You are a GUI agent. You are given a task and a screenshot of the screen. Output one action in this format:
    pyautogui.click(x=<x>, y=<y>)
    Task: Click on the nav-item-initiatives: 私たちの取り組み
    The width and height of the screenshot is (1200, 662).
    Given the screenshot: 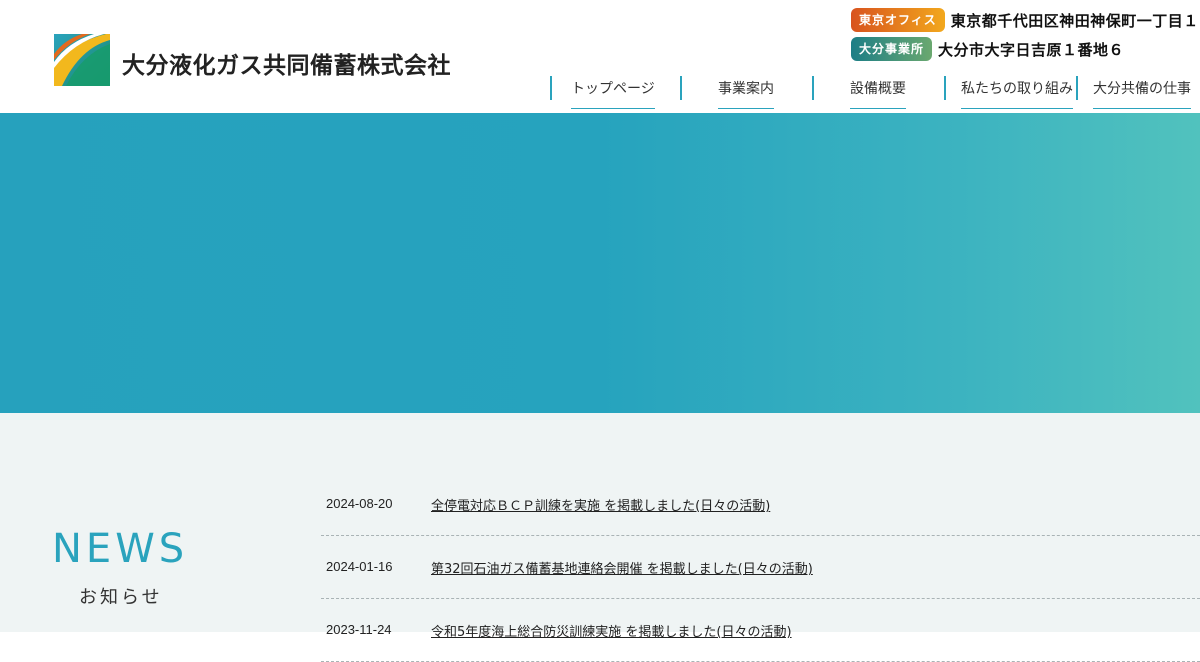 What is the action you would take?
    pyautogui.click(x=1010, y=91)
    